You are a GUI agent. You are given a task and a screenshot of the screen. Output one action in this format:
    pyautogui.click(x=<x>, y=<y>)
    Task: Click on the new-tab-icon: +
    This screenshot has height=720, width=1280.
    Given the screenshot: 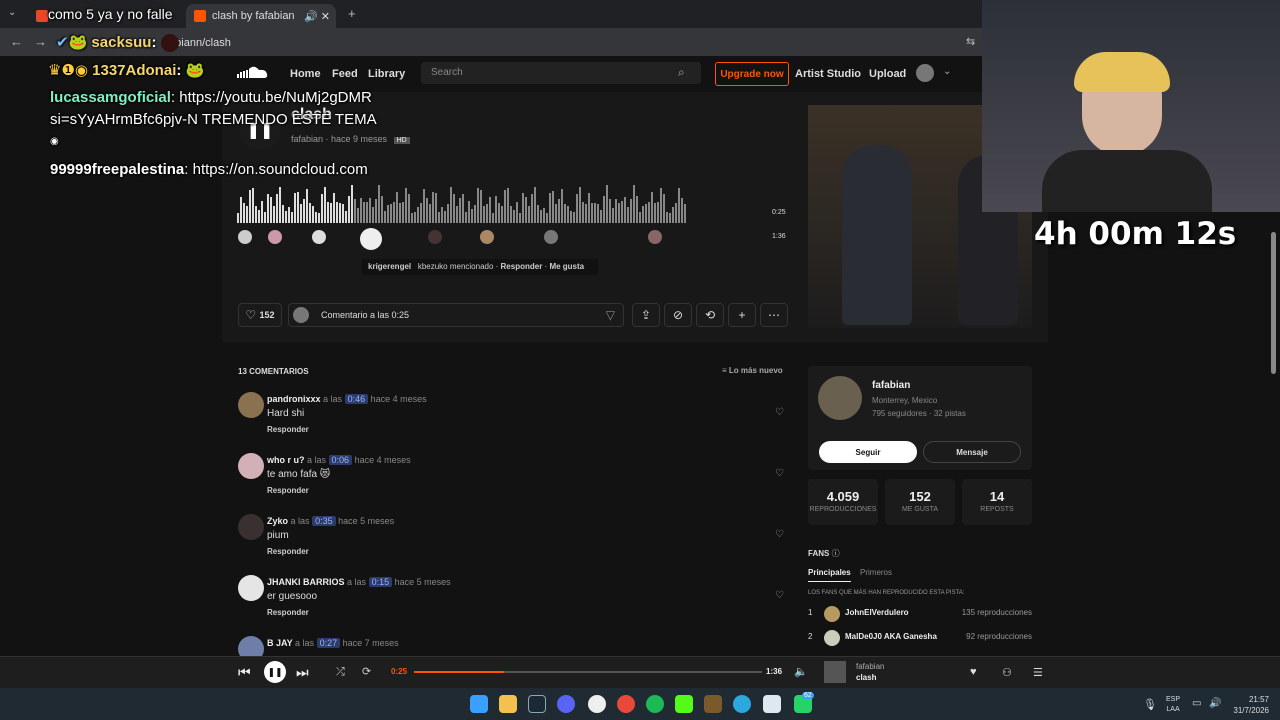 What is the action you would take?
    pyautogui.click(x=352, y=13)
    